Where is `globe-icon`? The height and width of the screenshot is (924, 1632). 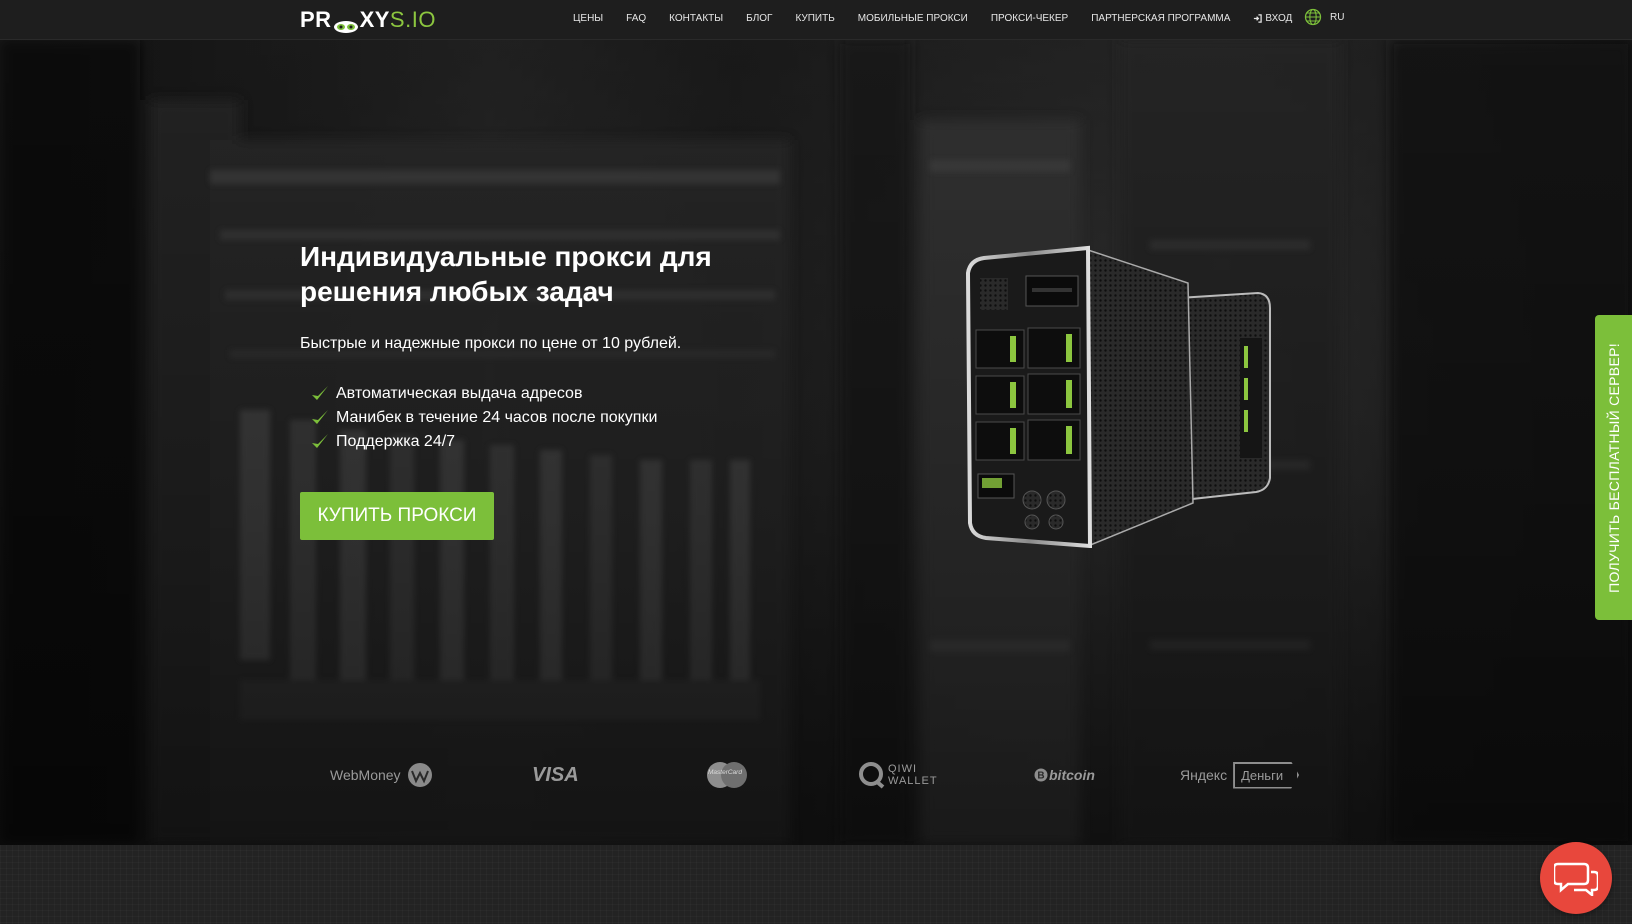 globe-icon is located at coordinates (1313, 17).